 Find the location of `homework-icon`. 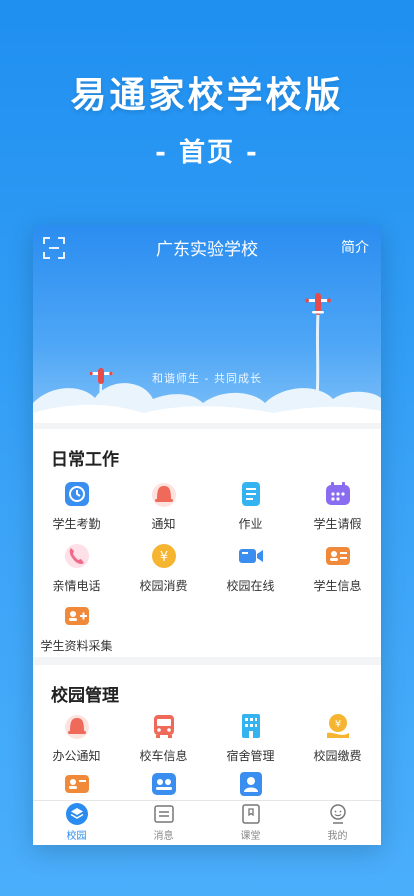

homework-icon is located at coordinates (250, 494).